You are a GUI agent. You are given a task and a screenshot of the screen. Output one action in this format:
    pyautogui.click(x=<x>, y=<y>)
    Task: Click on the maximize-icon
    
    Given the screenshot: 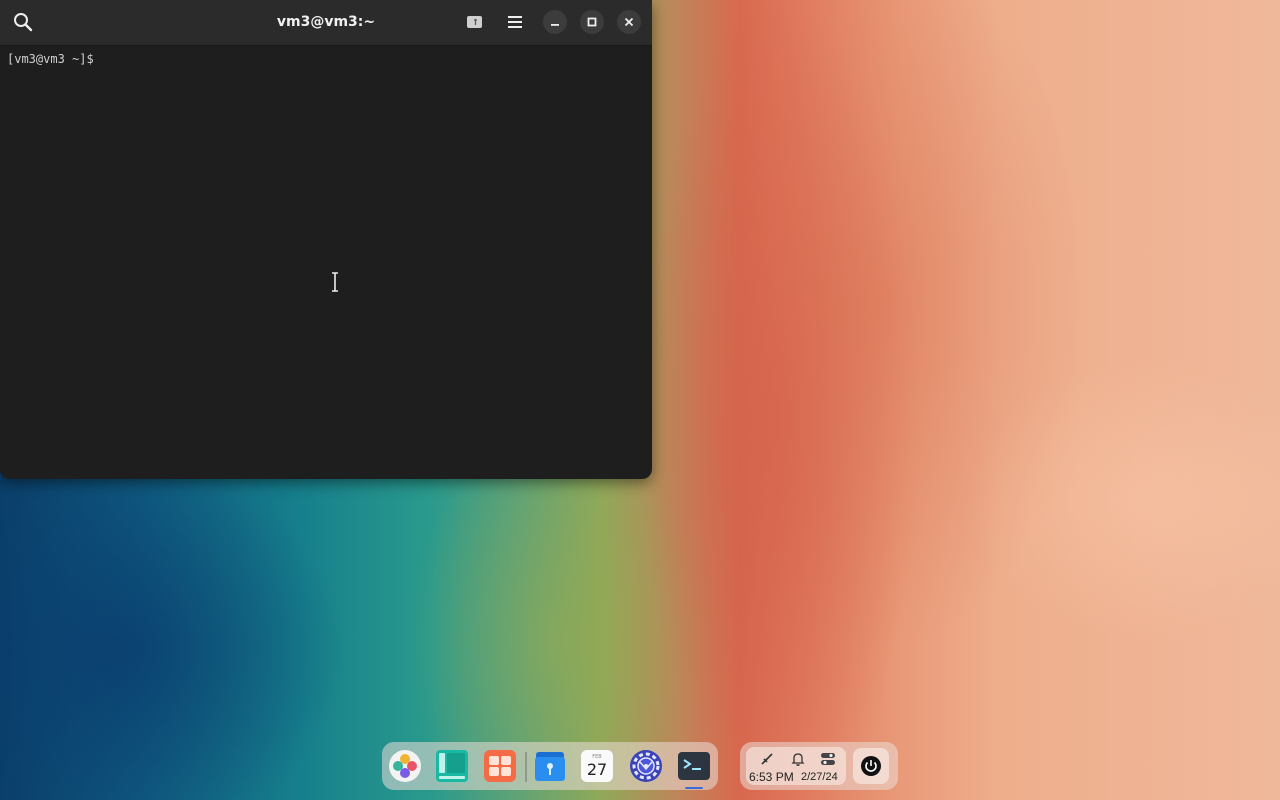 What is the action you would take?
    pyautogui.click(x=592, y=22)
    